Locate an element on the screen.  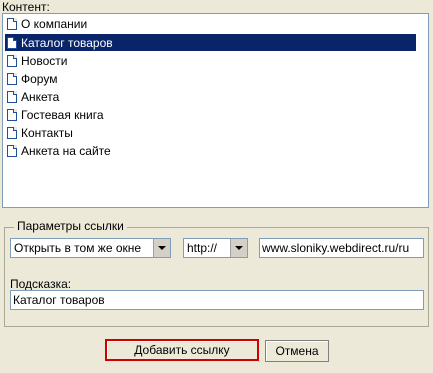
target-window-select: Открыть в том же окне is located at coordinates (90, 248).